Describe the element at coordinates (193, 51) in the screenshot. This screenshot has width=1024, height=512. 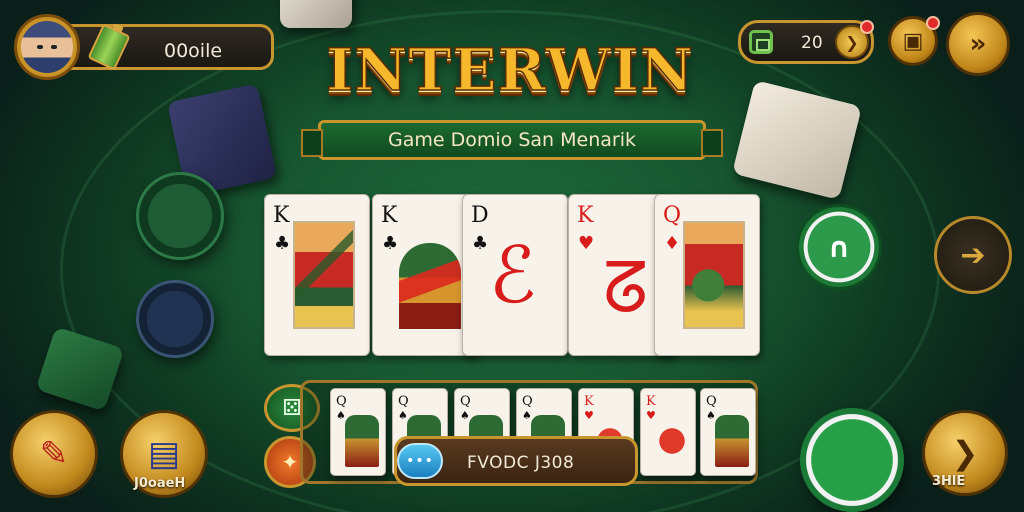
I see `player-name: 00oile` at that location.